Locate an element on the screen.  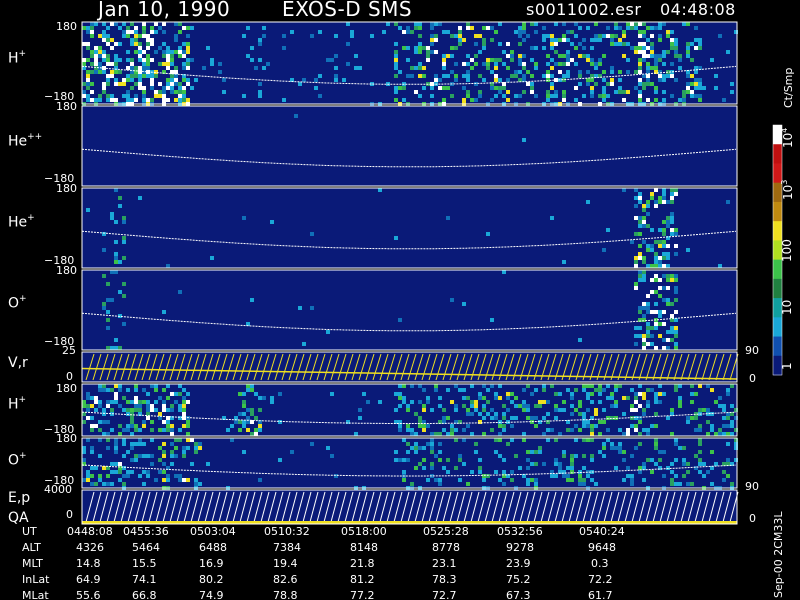
table-cell: 0532:56 is located at coordinates (520, 531).